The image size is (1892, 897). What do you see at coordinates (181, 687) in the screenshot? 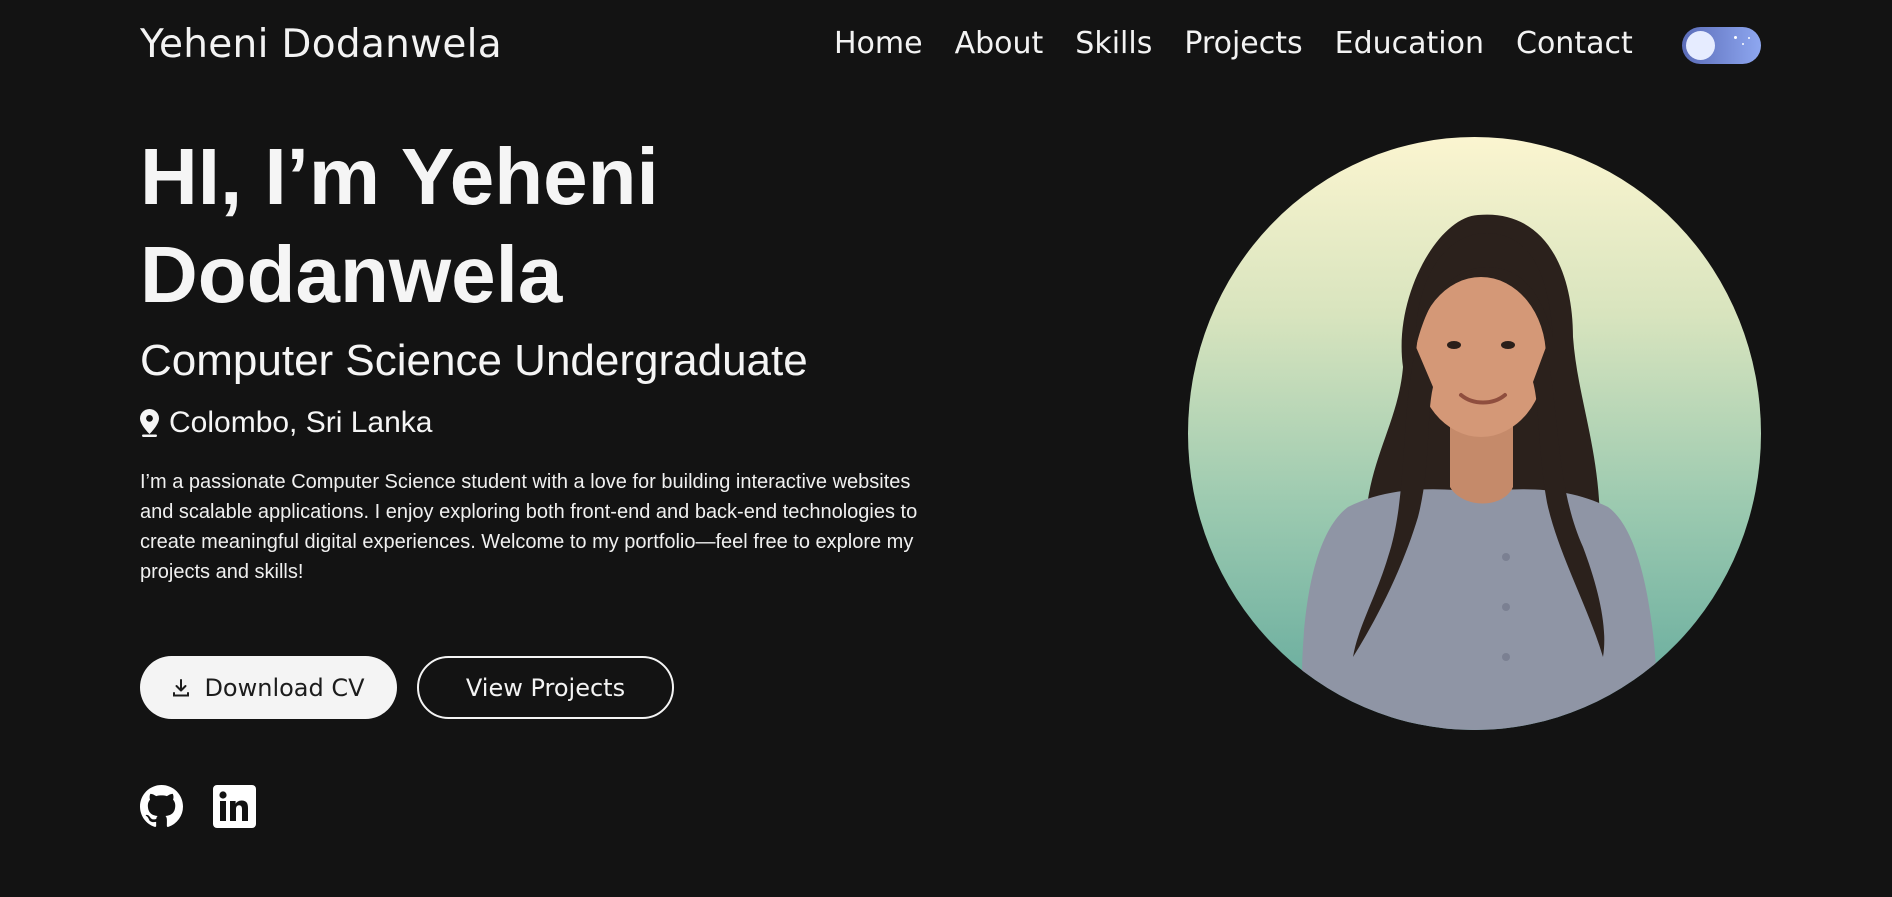
I see `download-icon` at bounding box center [181, 687].